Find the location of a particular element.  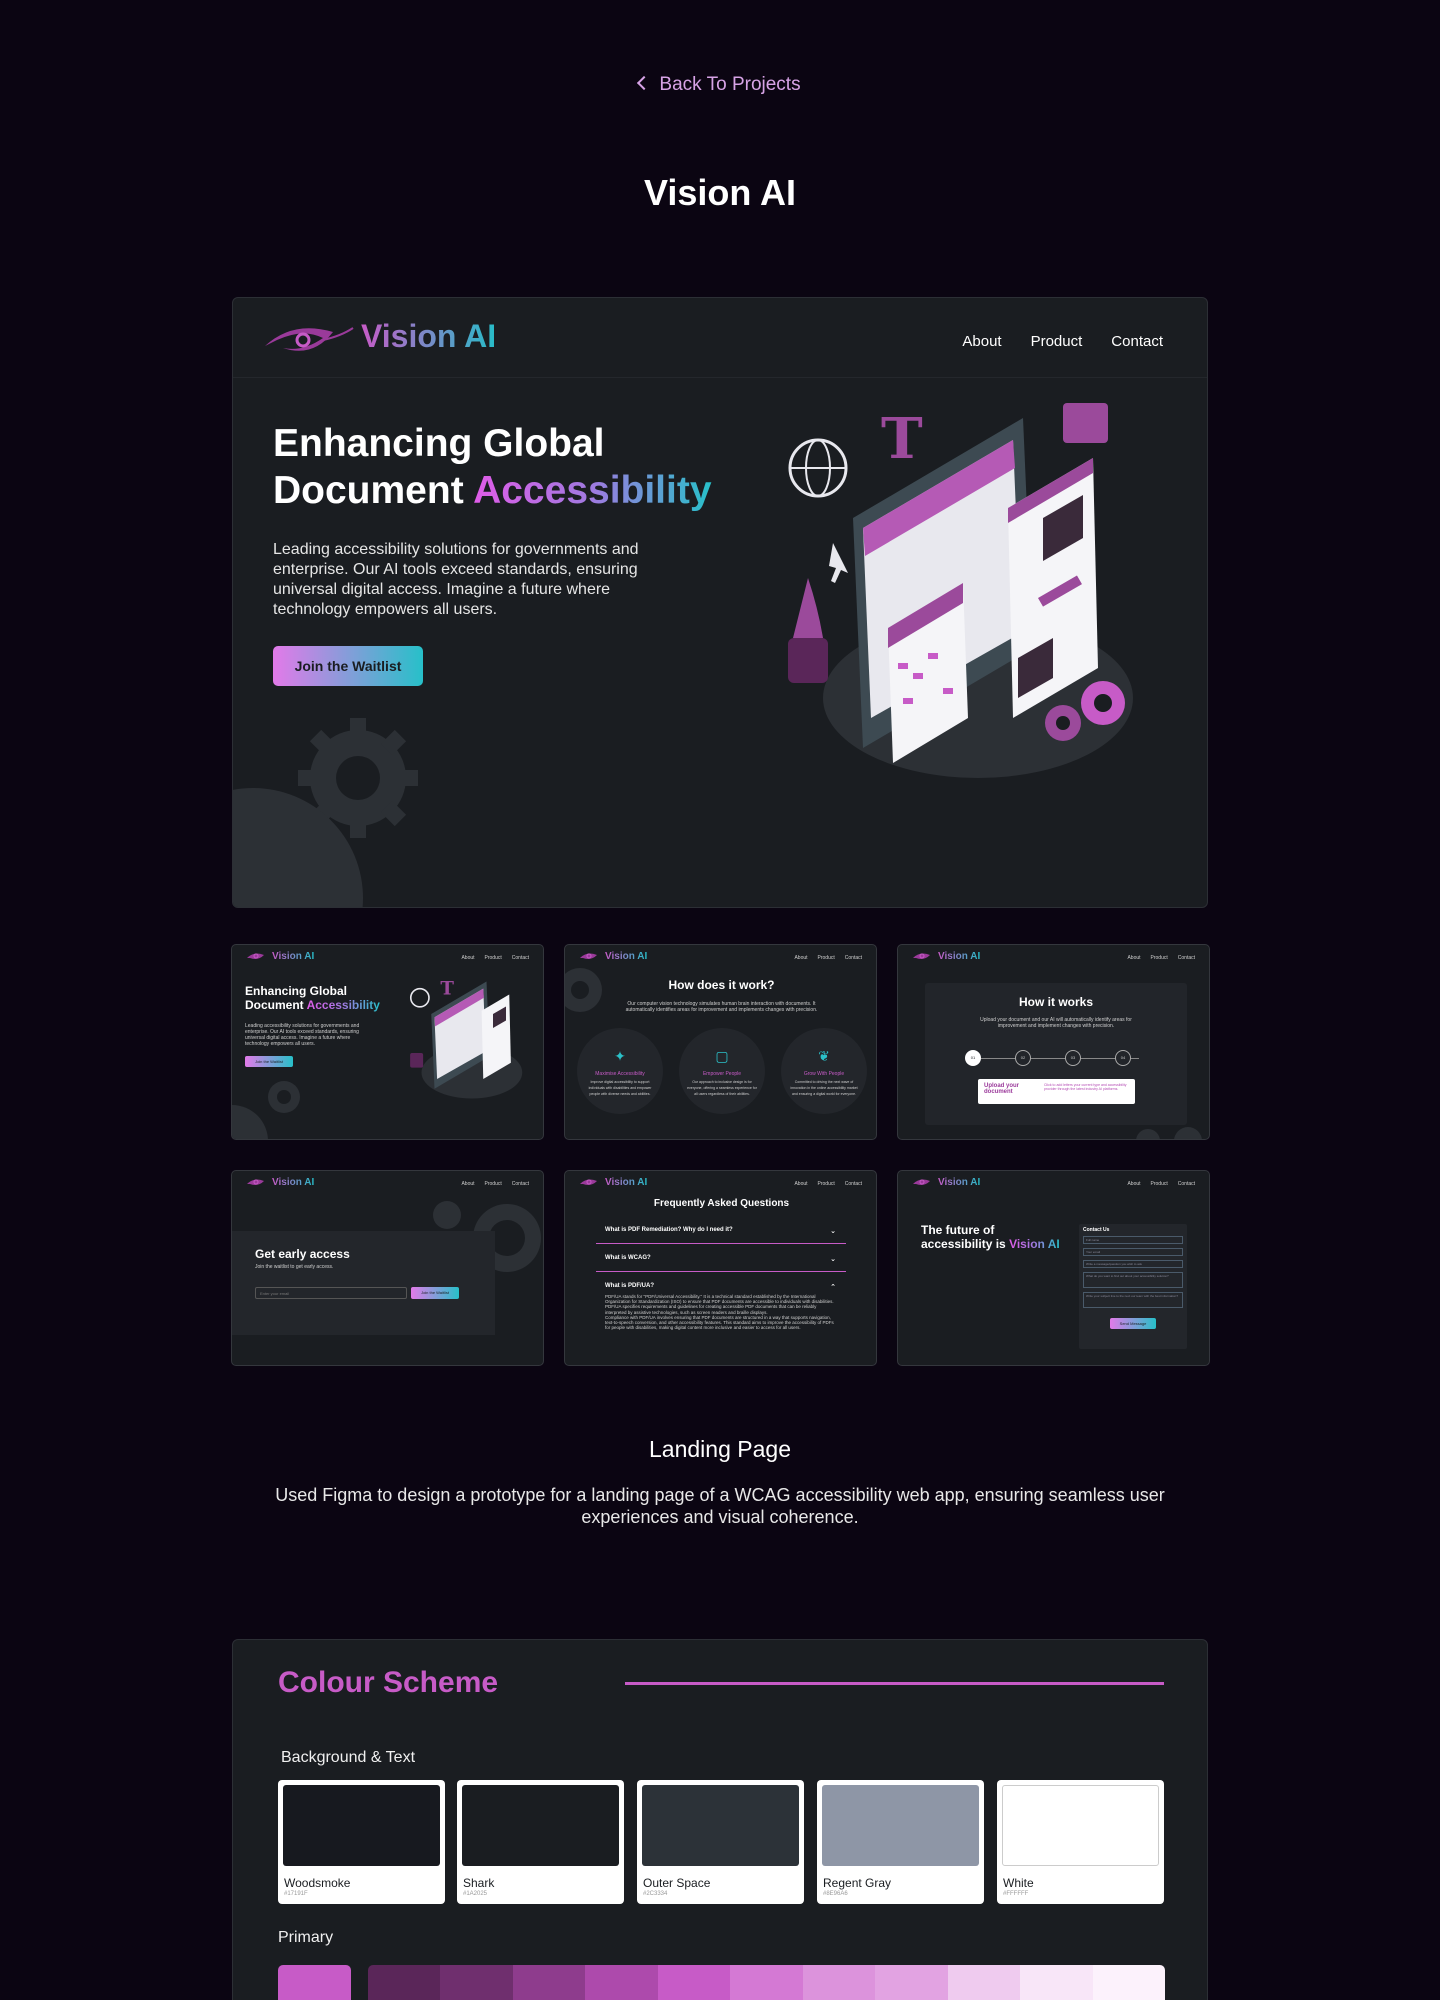

swatch-shark: Shark #1A2025 is located at coordinates (540, 1842).